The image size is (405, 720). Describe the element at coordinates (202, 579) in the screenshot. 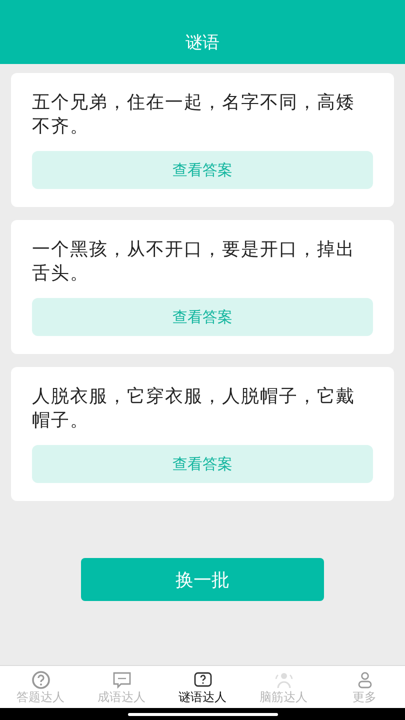

I see `refresh-button: 换一批` at that location.